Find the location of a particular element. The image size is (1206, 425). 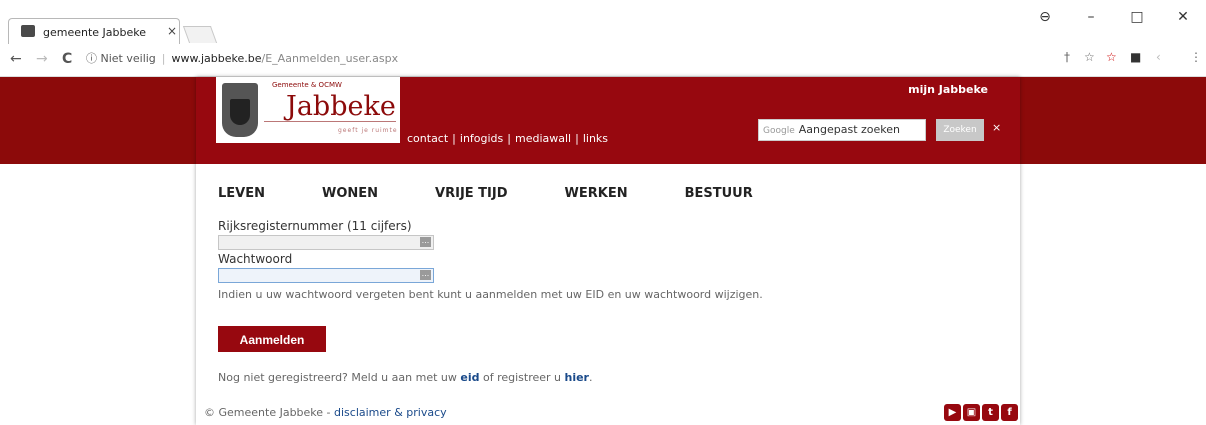

logo-name: Jabbeke is located at coordinates (341, 106).